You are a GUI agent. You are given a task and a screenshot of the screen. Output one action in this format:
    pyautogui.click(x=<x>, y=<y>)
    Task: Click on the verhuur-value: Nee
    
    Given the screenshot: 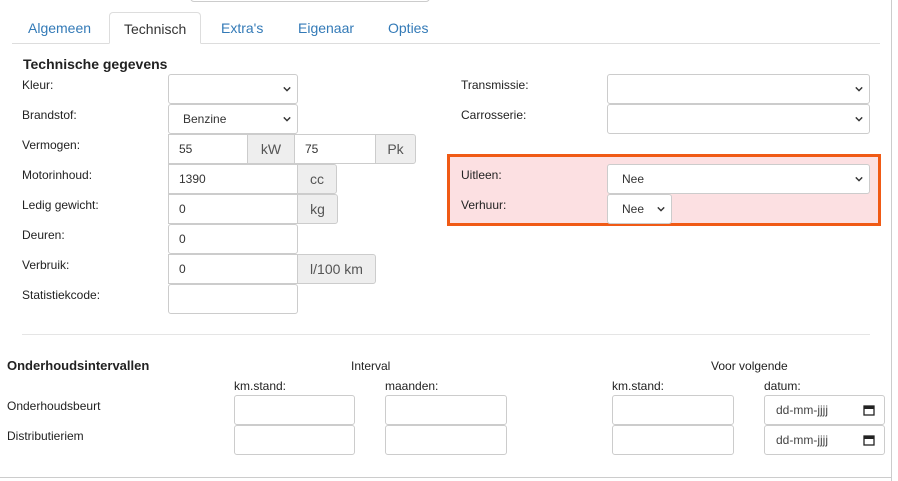 What is the action you would take?
    pyautogui.click(x=633, y=209)
    